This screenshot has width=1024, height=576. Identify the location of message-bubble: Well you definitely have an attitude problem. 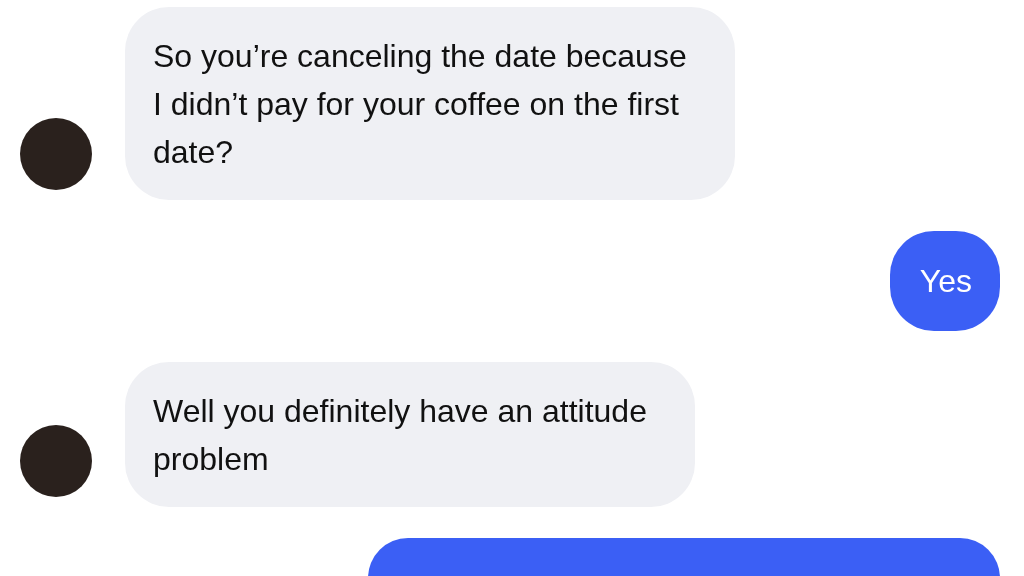
(410, 434).